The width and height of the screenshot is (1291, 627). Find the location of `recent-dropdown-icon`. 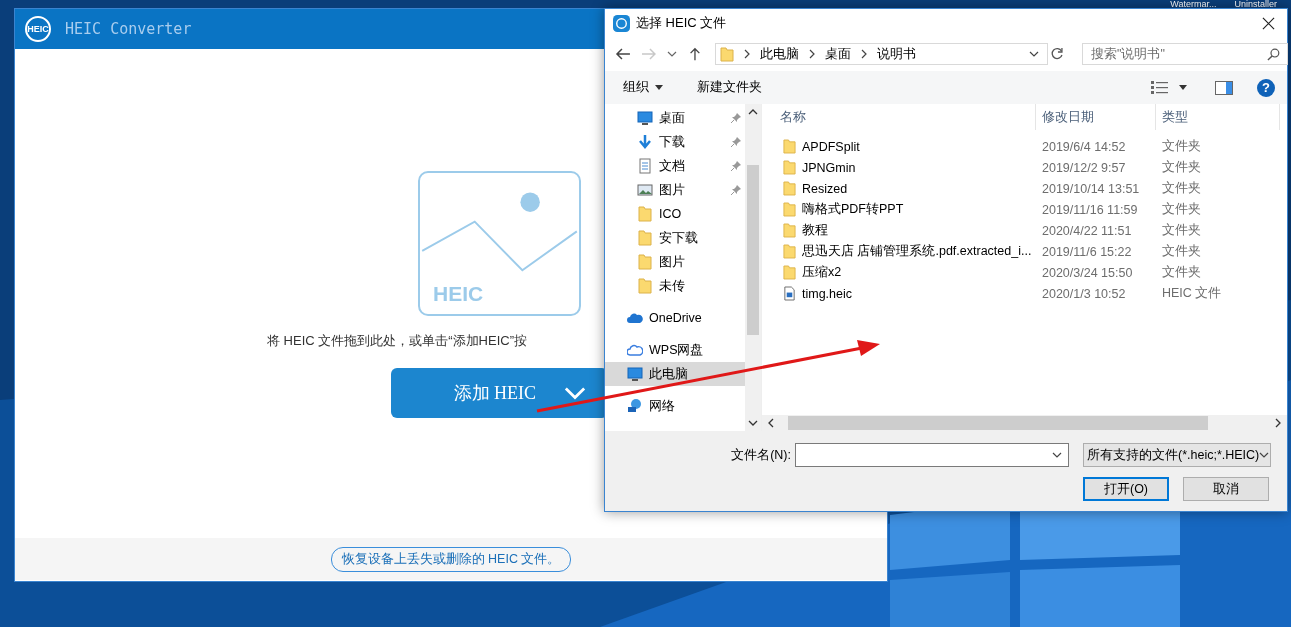

recent-dropdown-icon is located at coordinates (671, 54).